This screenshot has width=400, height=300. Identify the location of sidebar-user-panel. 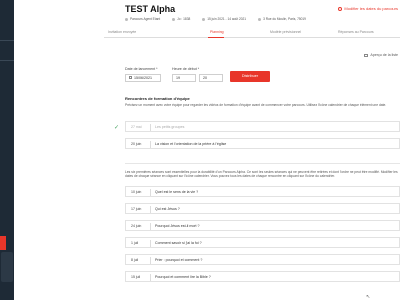
(7, 267).